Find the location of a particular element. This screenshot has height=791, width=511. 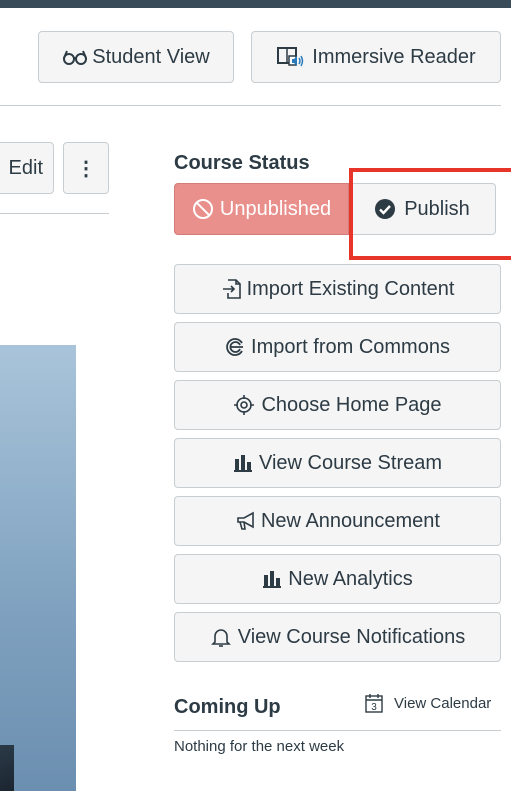

bell-icon is located at coordinates (220, 638).